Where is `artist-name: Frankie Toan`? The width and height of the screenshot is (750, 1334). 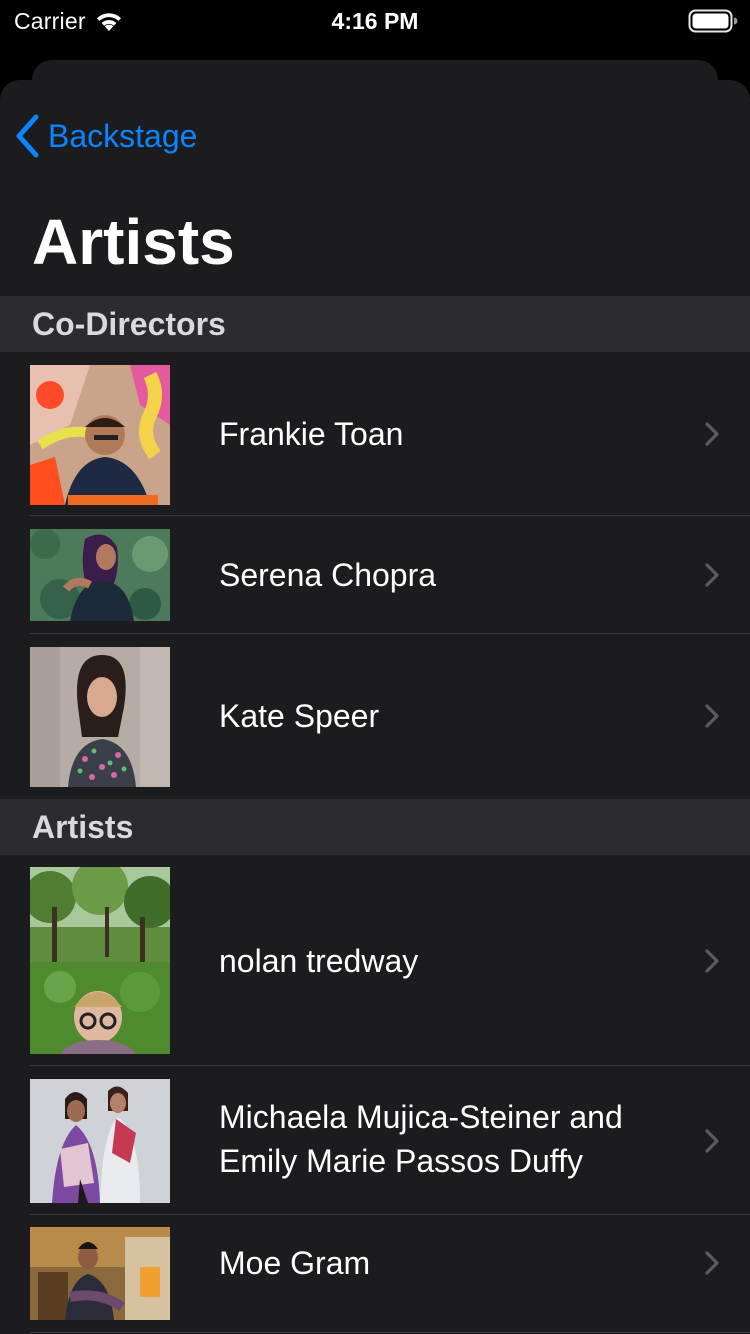
artist-name: Frankie Toan is located at coordinates (311, 434).